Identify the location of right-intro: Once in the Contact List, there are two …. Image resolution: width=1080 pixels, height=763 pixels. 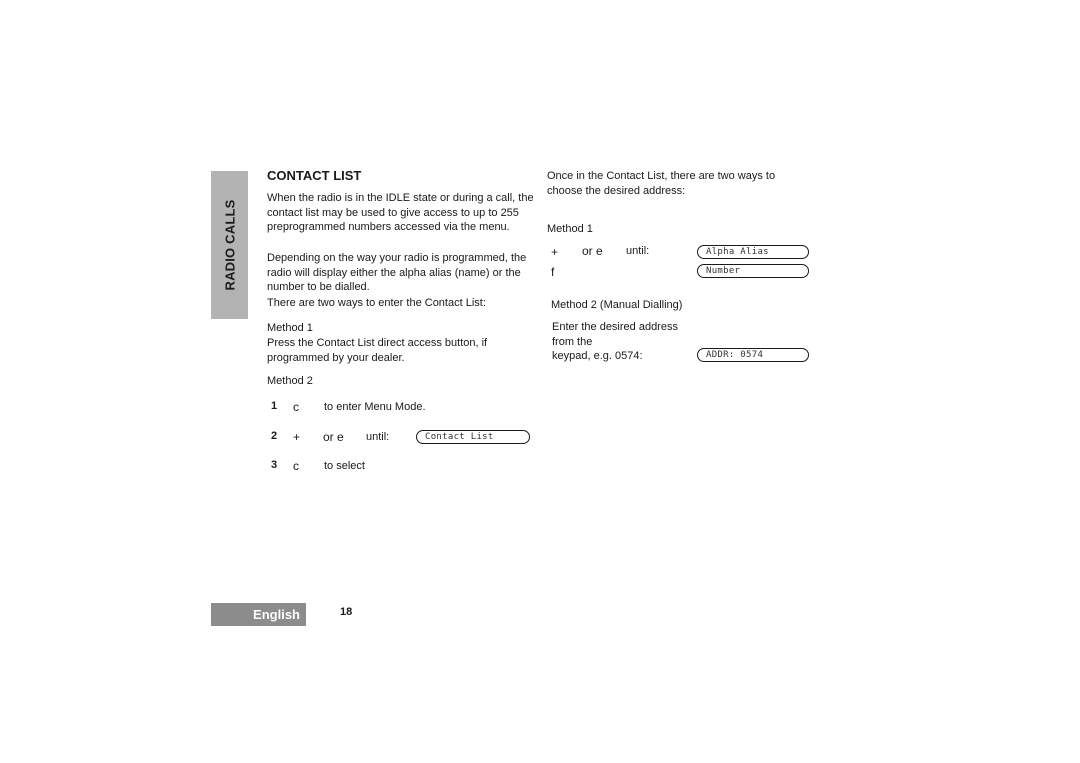
(661, 183).